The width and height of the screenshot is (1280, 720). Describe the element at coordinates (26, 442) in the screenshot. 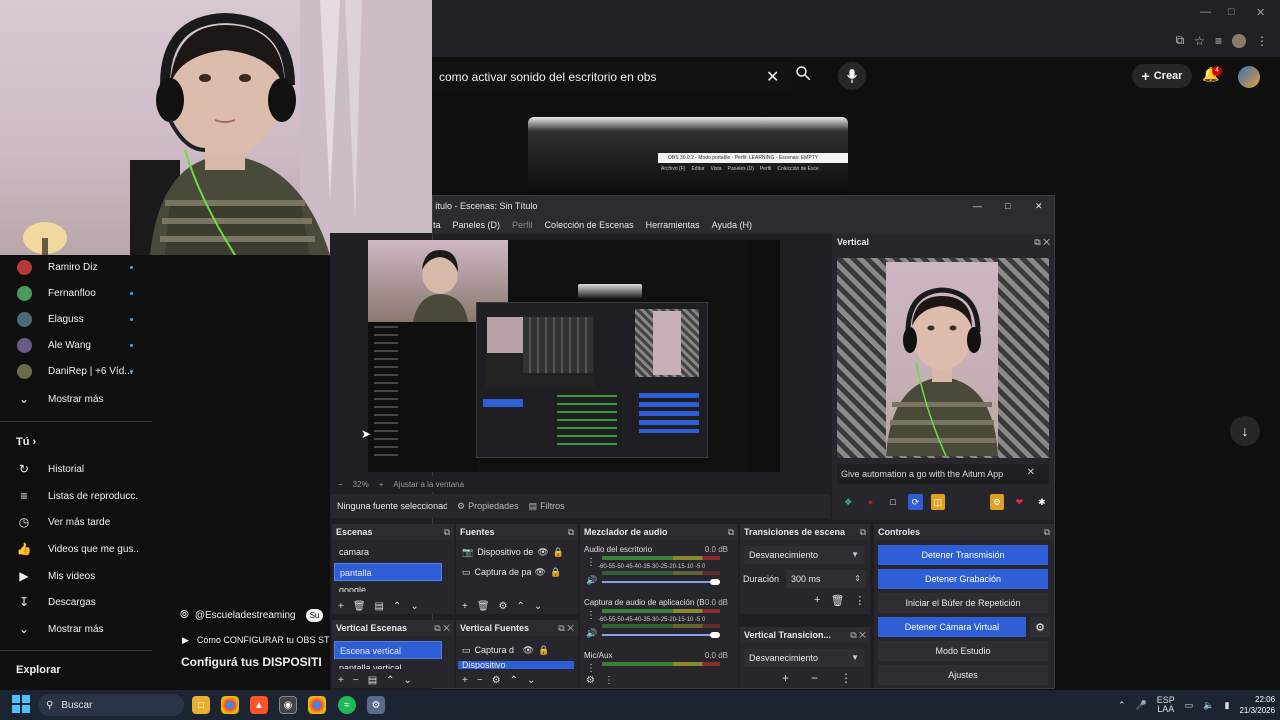

I see `you-section-header: Tú ›` at that location.